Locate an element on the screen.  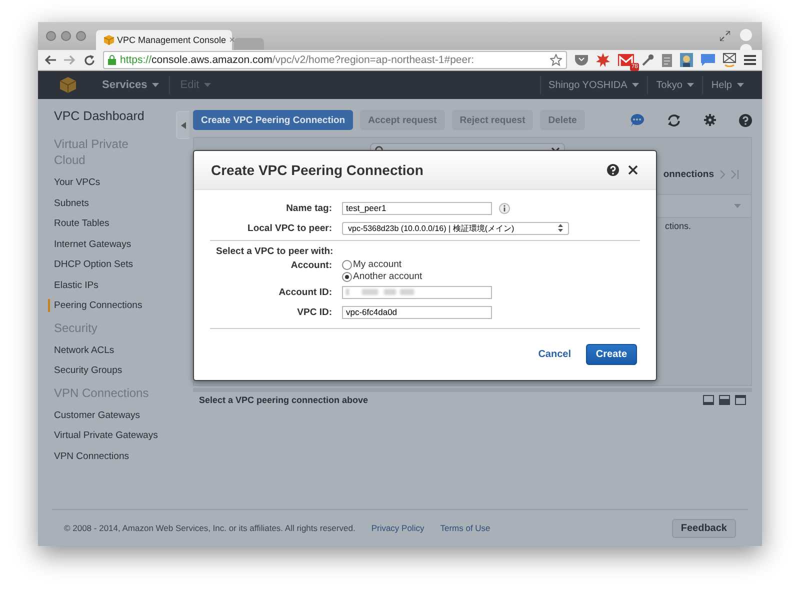
text-field: vpc-6fc4da0d is located at coordinates (417, 312).